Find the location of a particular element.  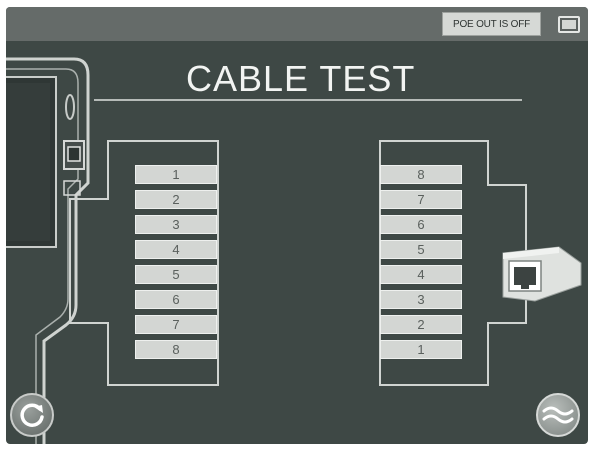

right-pin-5: 5 is located at coordinates (421, 249).